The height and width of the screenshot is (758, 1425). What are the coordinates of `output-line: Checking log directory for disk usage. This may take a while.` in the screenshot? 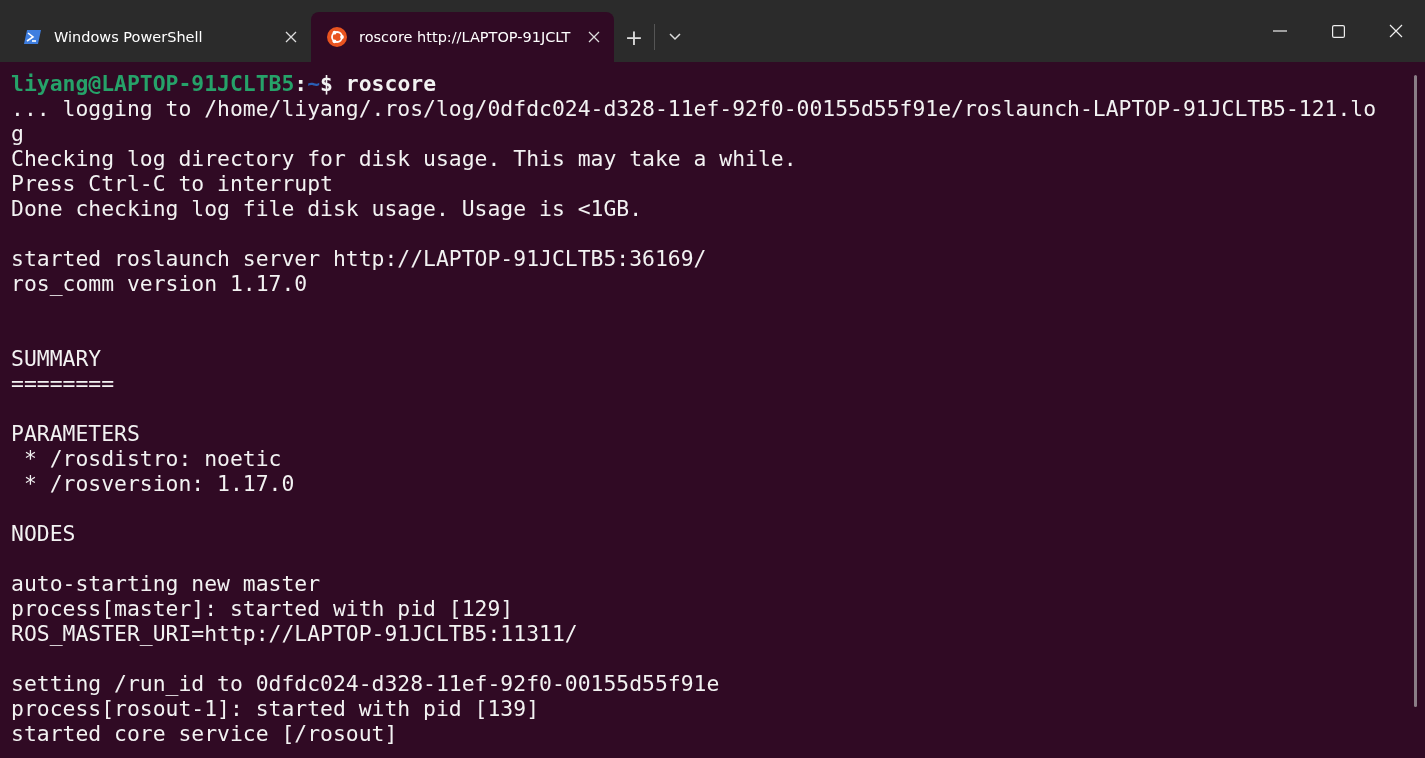 It's located at (404, 158).